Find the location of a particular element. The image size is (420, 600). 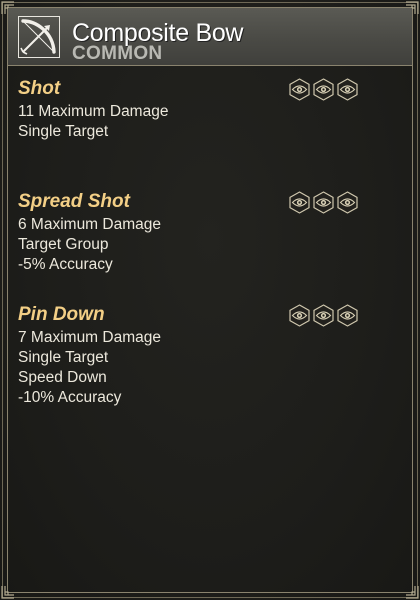

skill-stat: -10% Accuracy is located at coordinates (70, 397).